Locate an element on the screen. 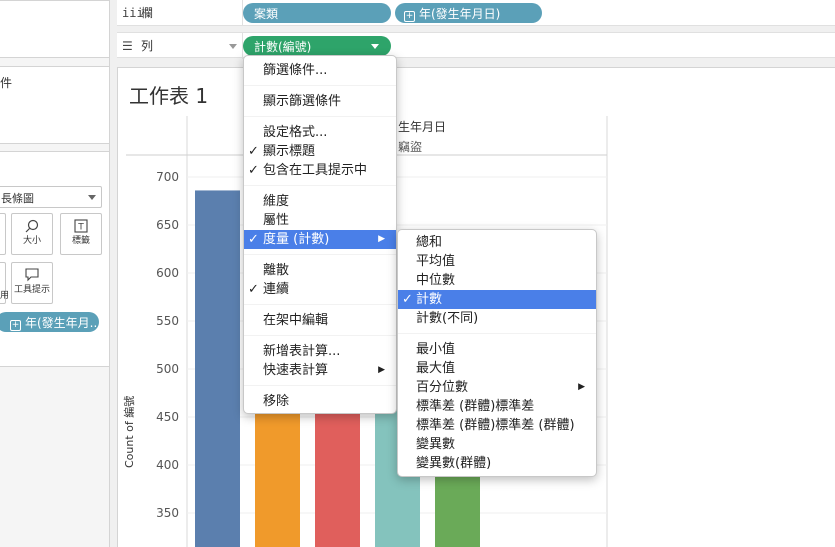 This screenshot has height=547, width=835. column-header-year: 生年月日 is located at coordinates (422, 127).